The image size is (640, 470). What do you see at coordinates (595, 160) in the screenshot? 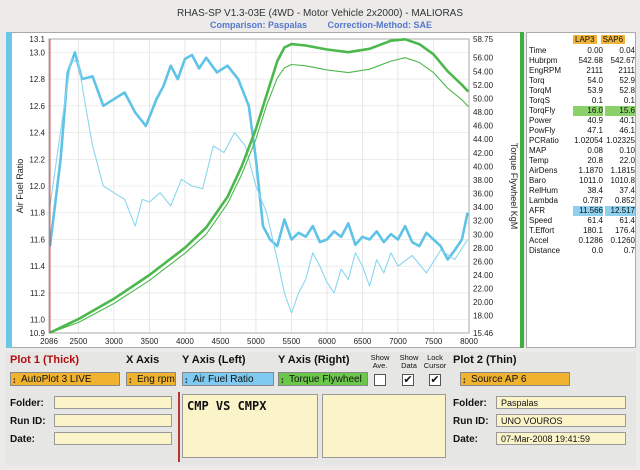
I see `stats-value-1: 20.8` at bounding box center [595, 160].